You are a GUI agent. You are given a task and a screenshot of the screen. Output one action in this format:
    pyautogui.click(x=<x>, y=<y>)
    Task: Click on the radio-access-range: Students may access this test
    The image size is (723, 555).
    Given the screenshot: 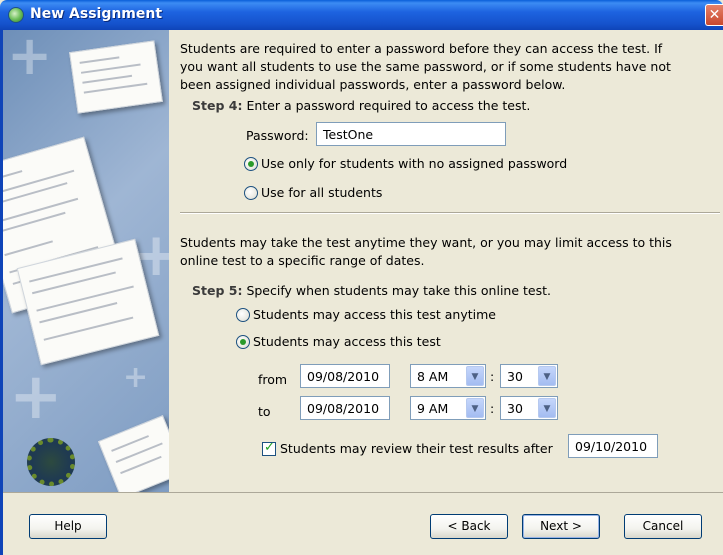 What is the action you would take?
    pyautogui.click(x=338, y=341)
    